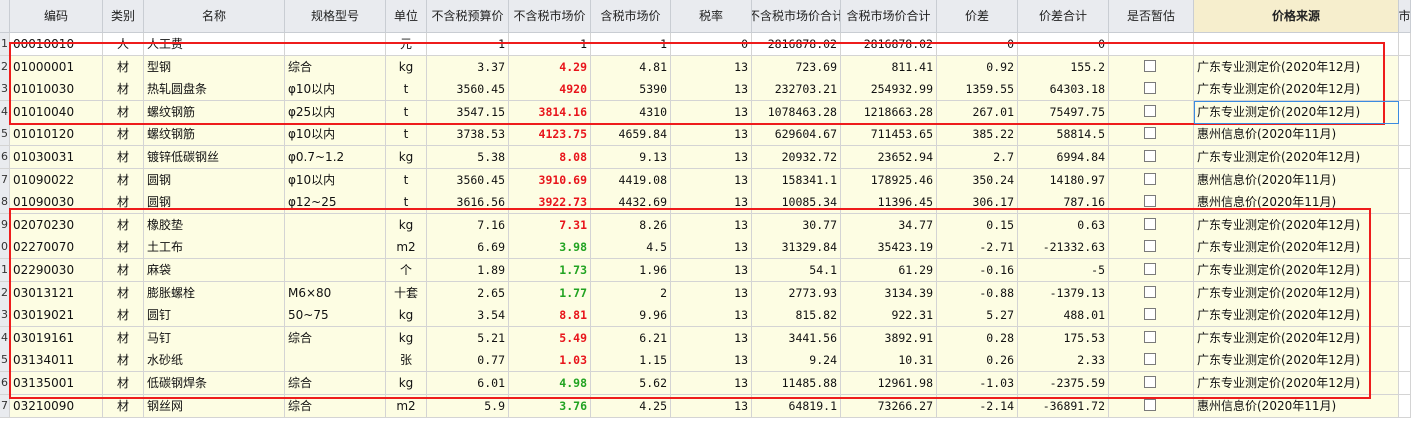 The width and height of the screenshot is (1411, 428). Describe the element at coordinates (550, 203) in the screenshot. I see `market-price-cell: 3922.73` at that location.